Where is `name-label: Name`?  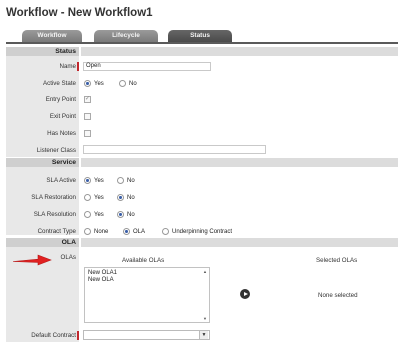
name-label: Name is located at coordinates (67, 66).